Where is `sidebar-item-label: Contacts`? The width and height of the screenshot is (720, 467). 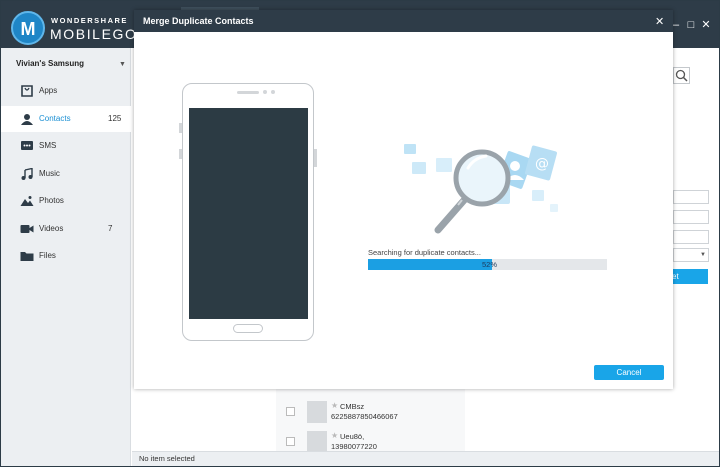
sidebar-item-label: Contacts is located at coordinates (55, 118).